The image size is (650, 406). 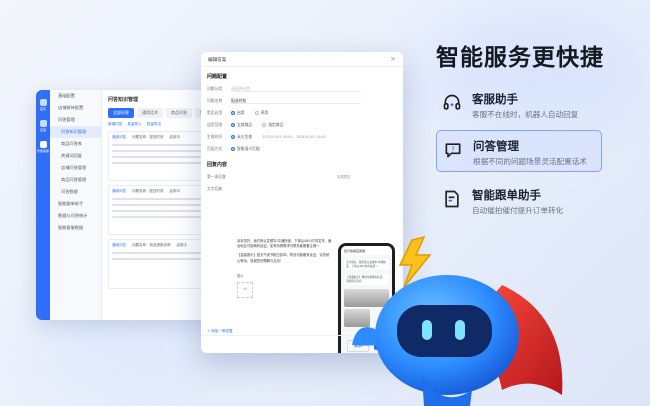 I want to click on robot-icon, so click(x=43, y=144).